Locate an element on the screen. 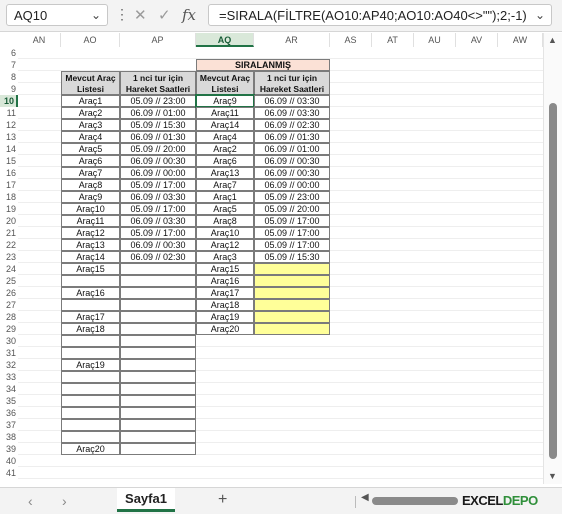  table1-vehicle-cell: Araç11 is located at coordinates (90, 221).